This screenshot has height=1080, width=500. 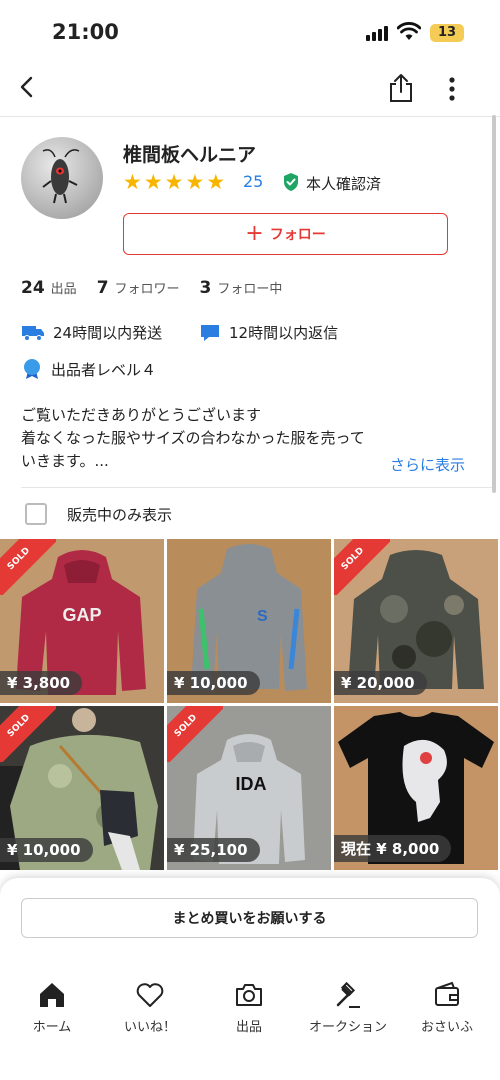 I want to click on bio-line: ご覧いただきありがとうございます, so click(x=141, y=415).